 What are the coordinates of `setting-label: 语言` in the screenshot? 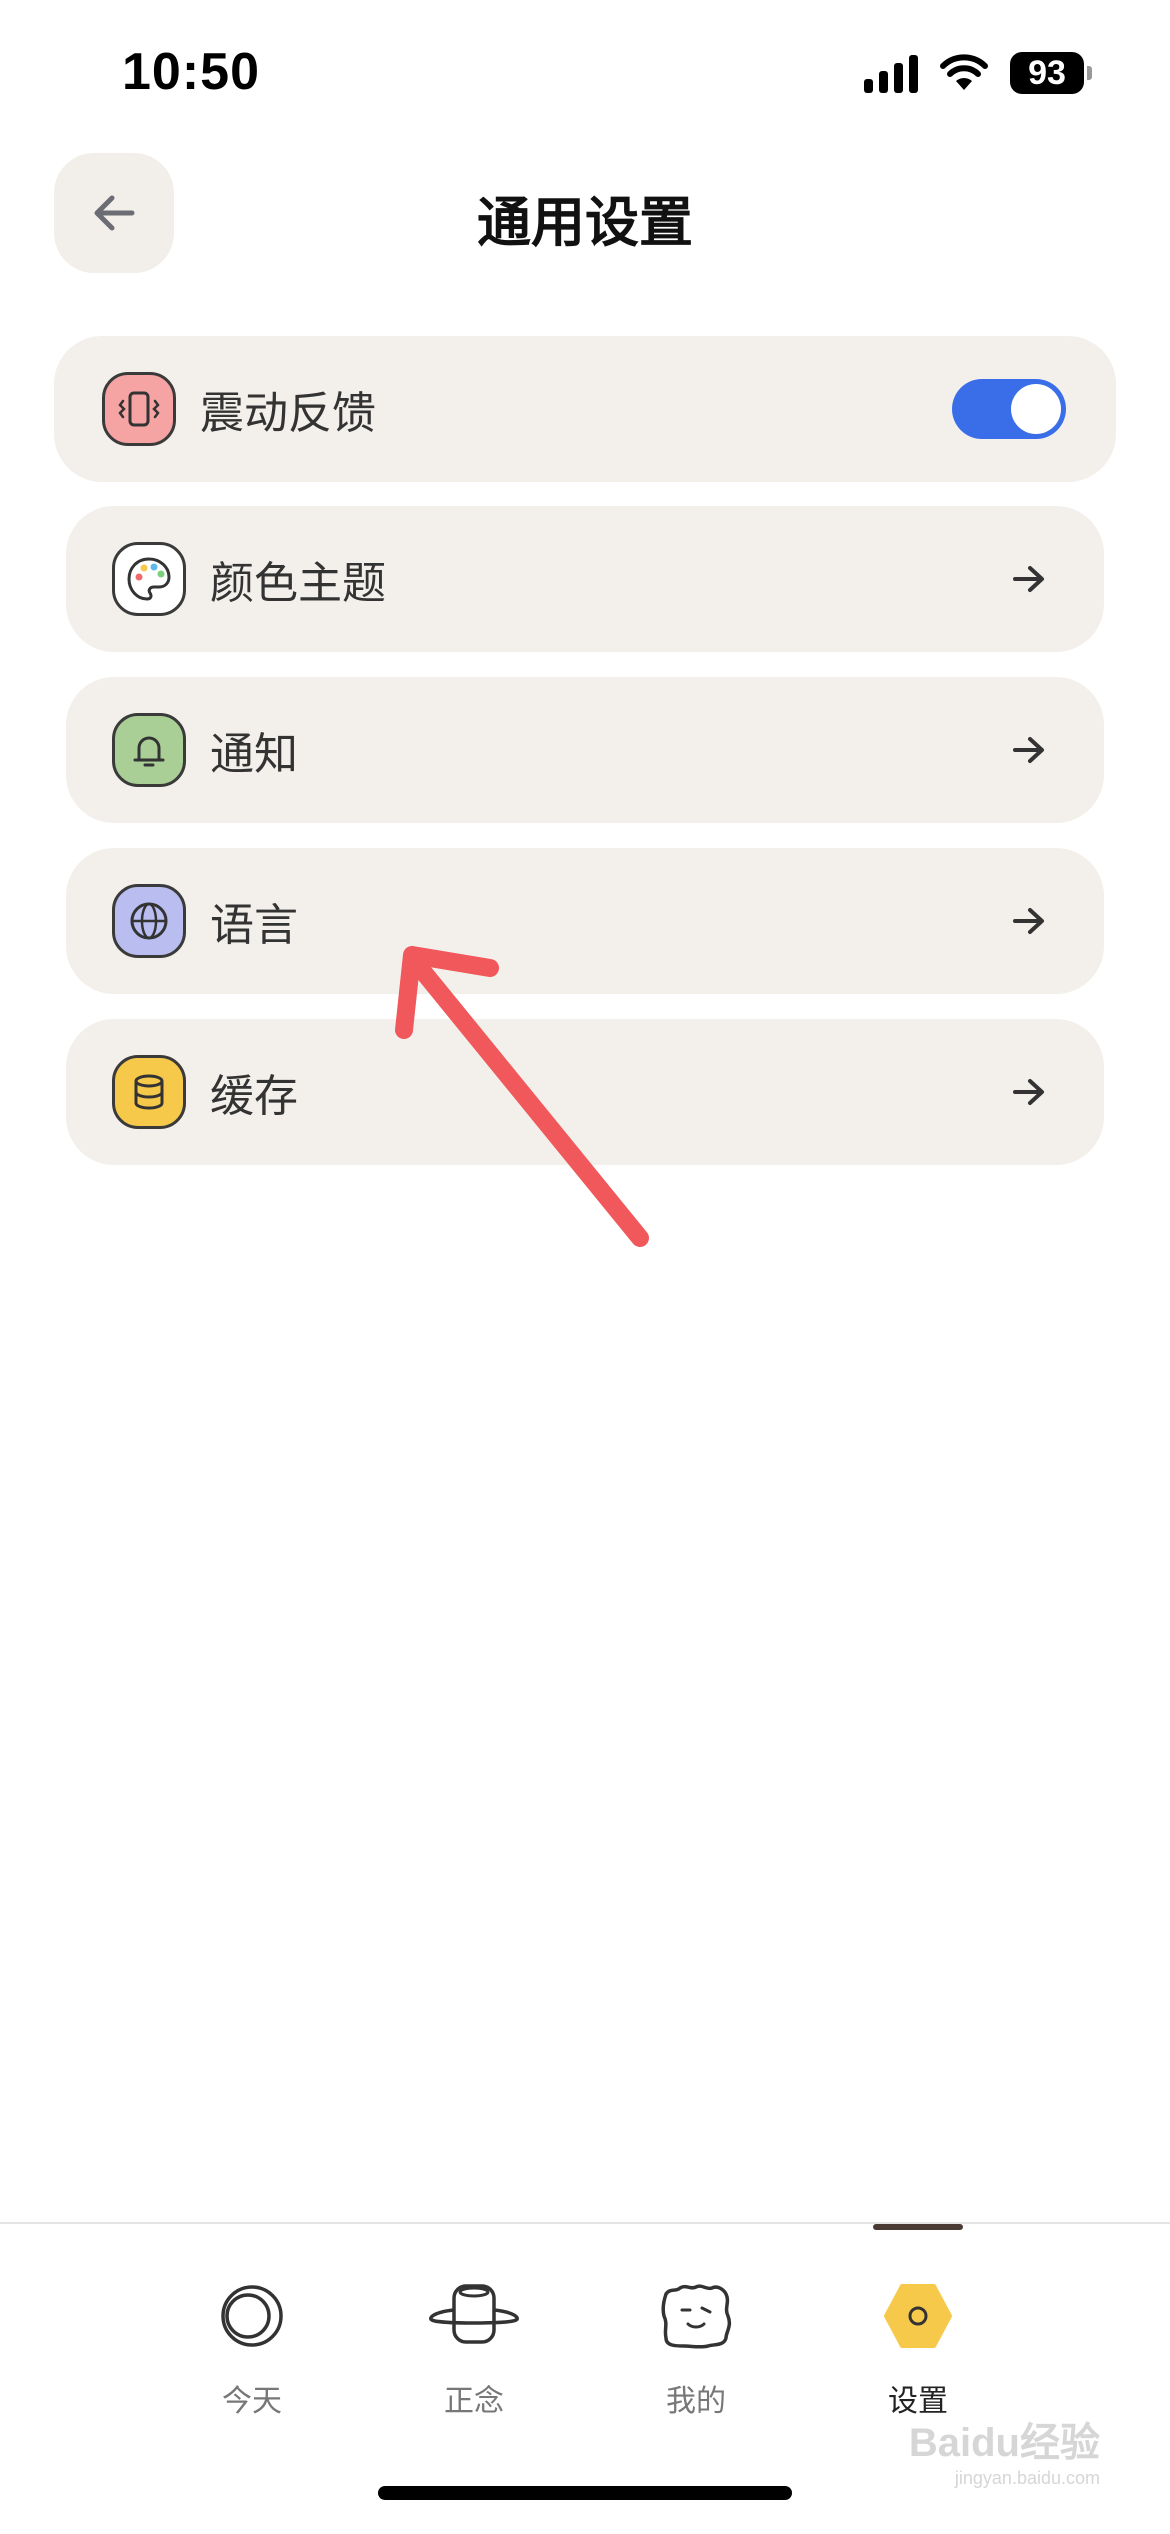 It's located at (254, 925).